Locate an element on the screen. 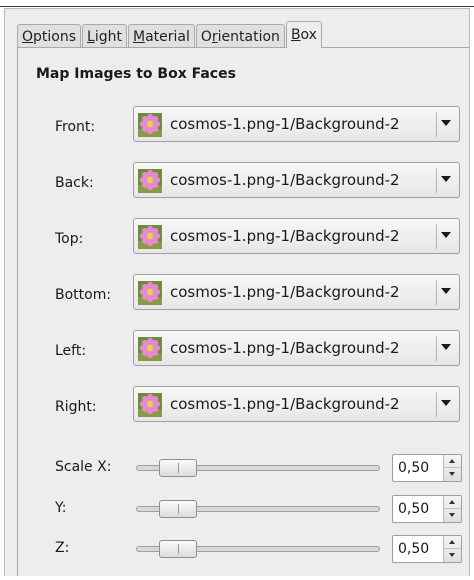 This screenshot has height=580, width=474. back-label: Back: is located at coordinates (74, 183).